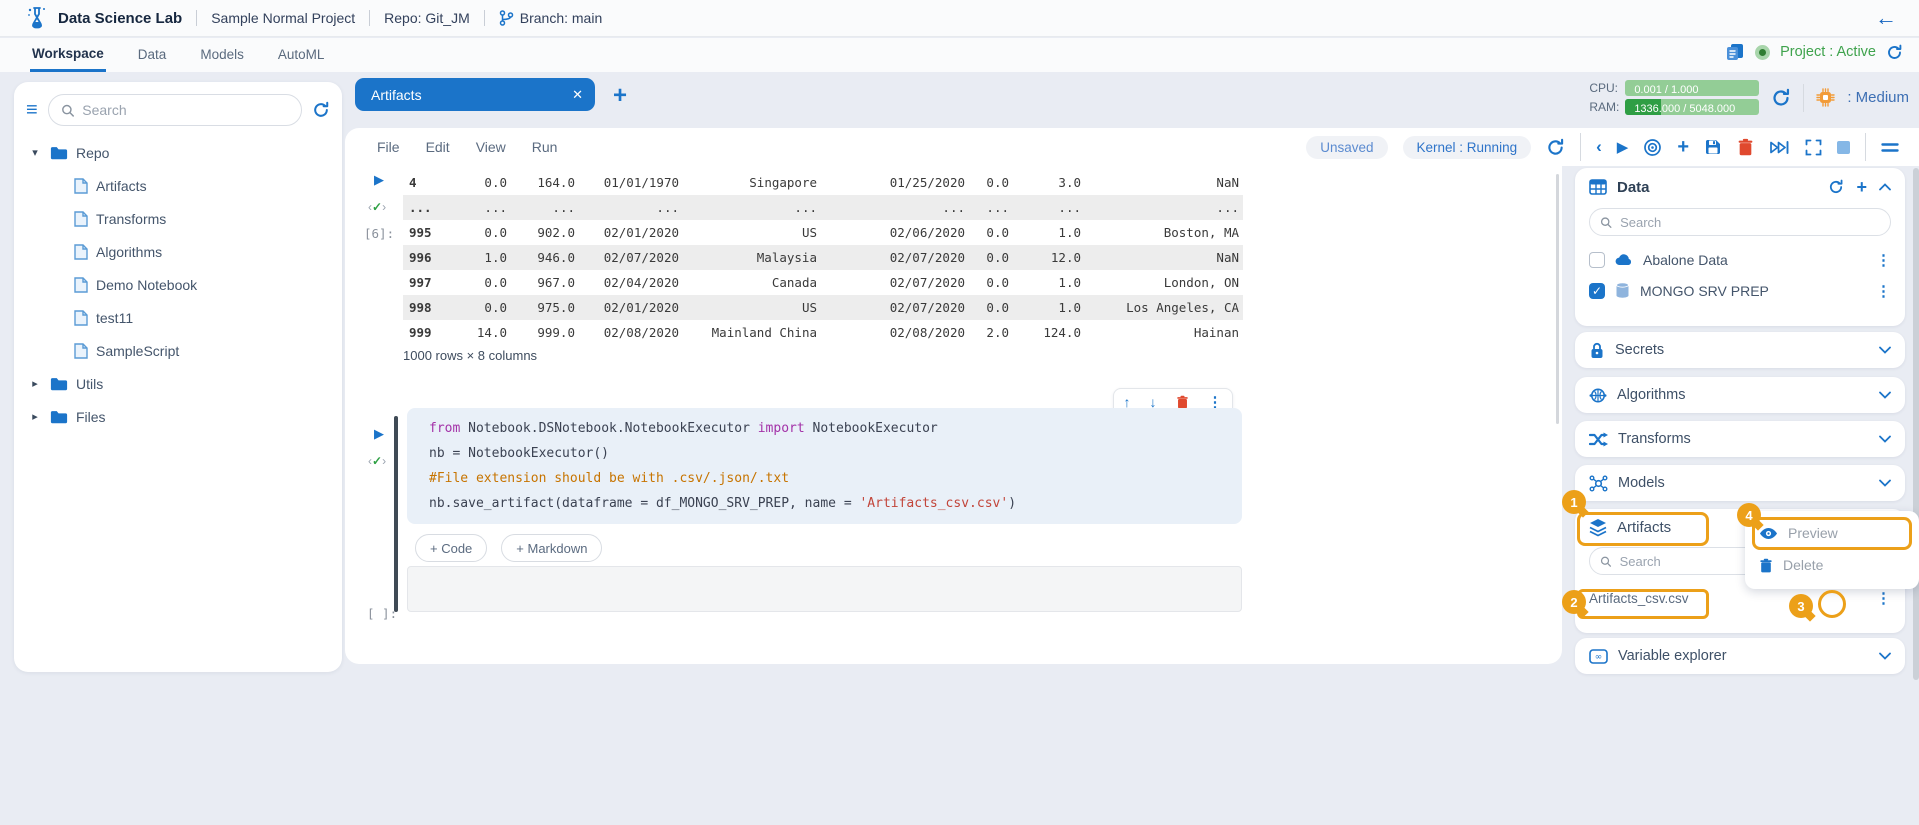  What do you see at coordinates (178, 416) in the screenshot?
I see `tree-item-files: ▸ Files` at bounding box center [178, 416].